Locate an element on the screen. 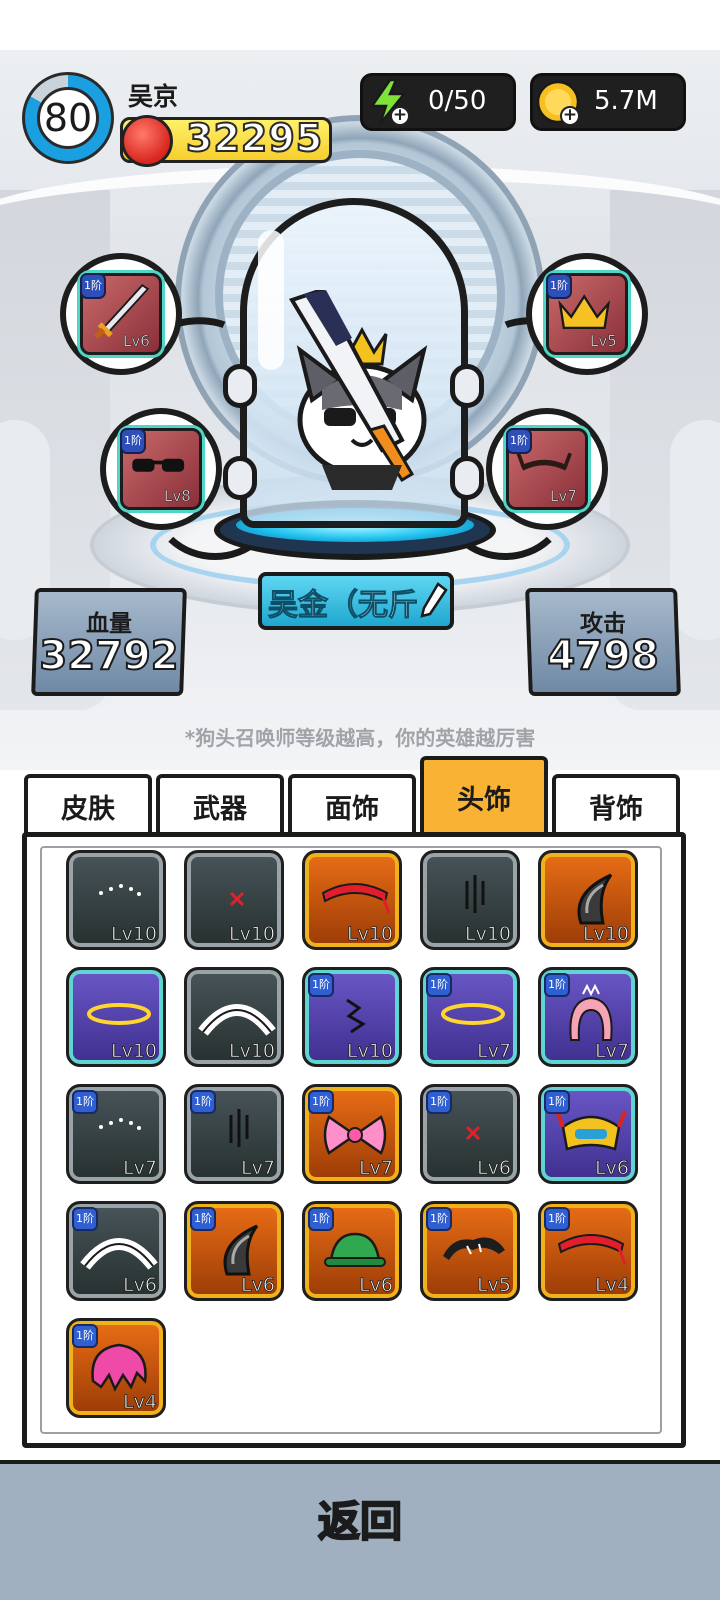  outfit-item: 1阶 Lv5 is located at coordinates (470, 1251).